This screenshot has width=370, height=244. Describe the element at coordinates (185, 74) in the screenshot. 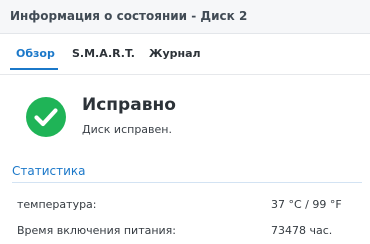

I see `tabs-divider` at that location.